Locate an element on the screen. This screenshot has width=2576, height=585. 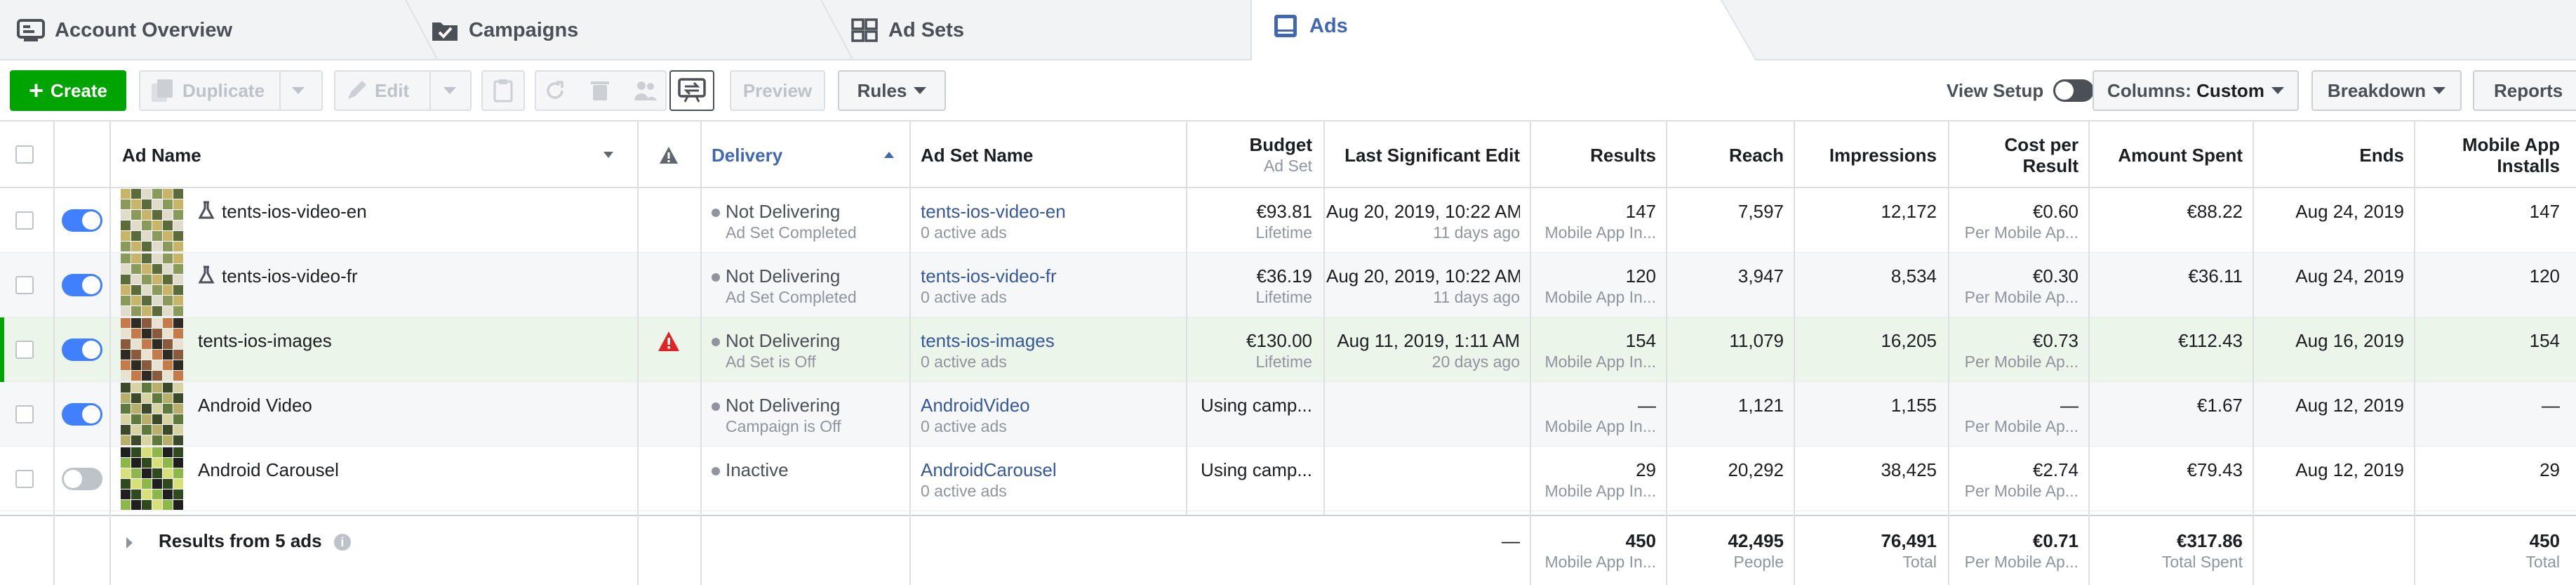
preview-button: Preview is located at coordinates (778, 90).